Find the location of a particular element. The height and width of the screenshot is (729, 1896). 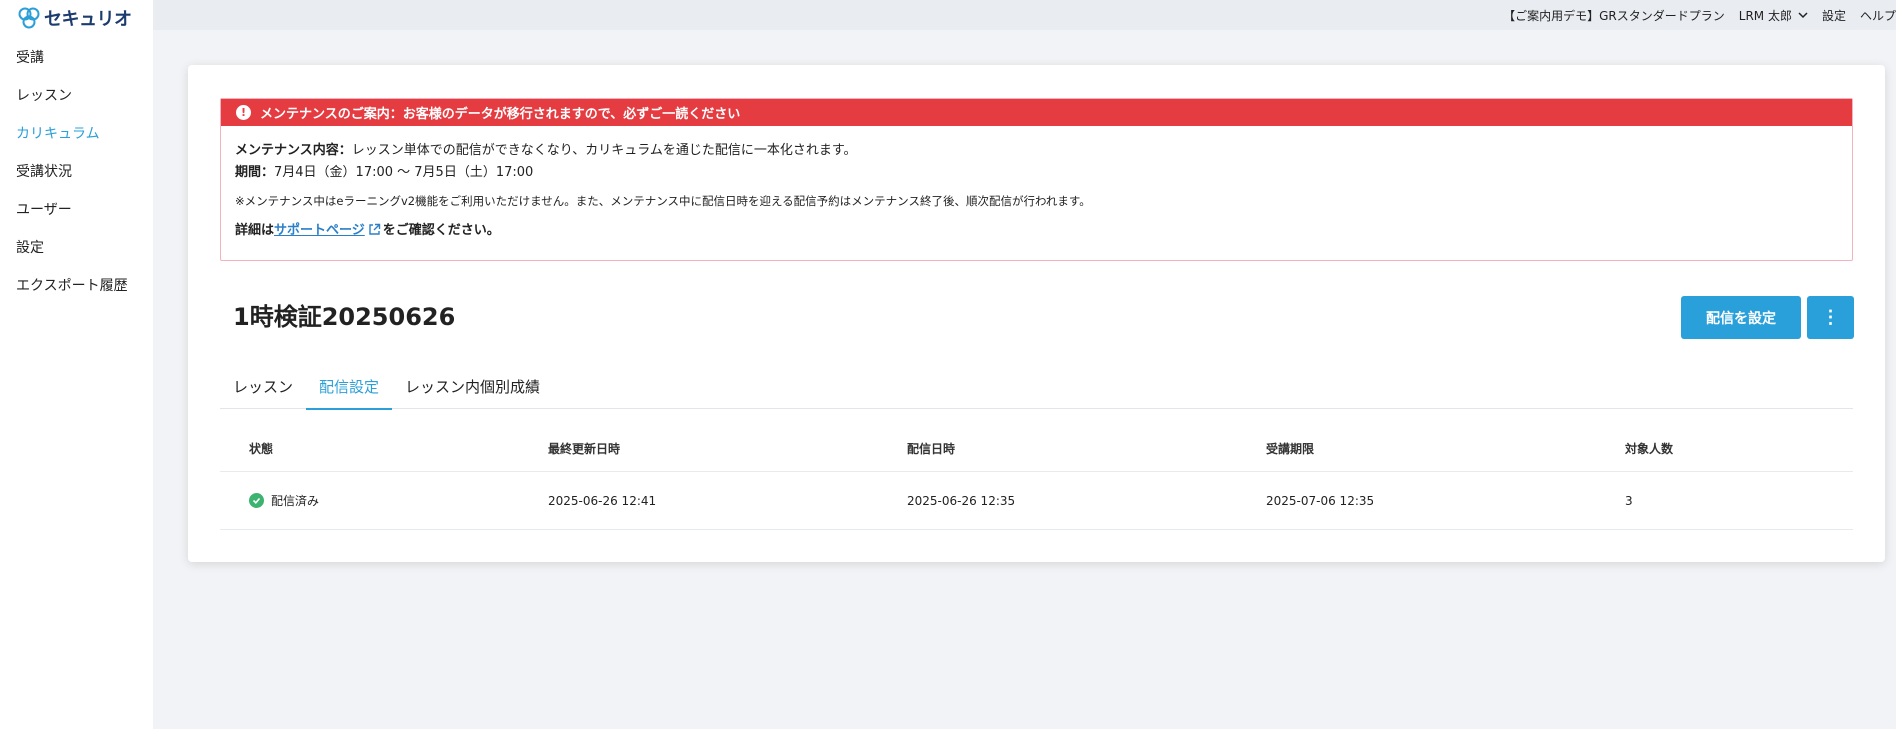

sidebar-item-progress: 受講状況 is located at coordinates (76, 171).